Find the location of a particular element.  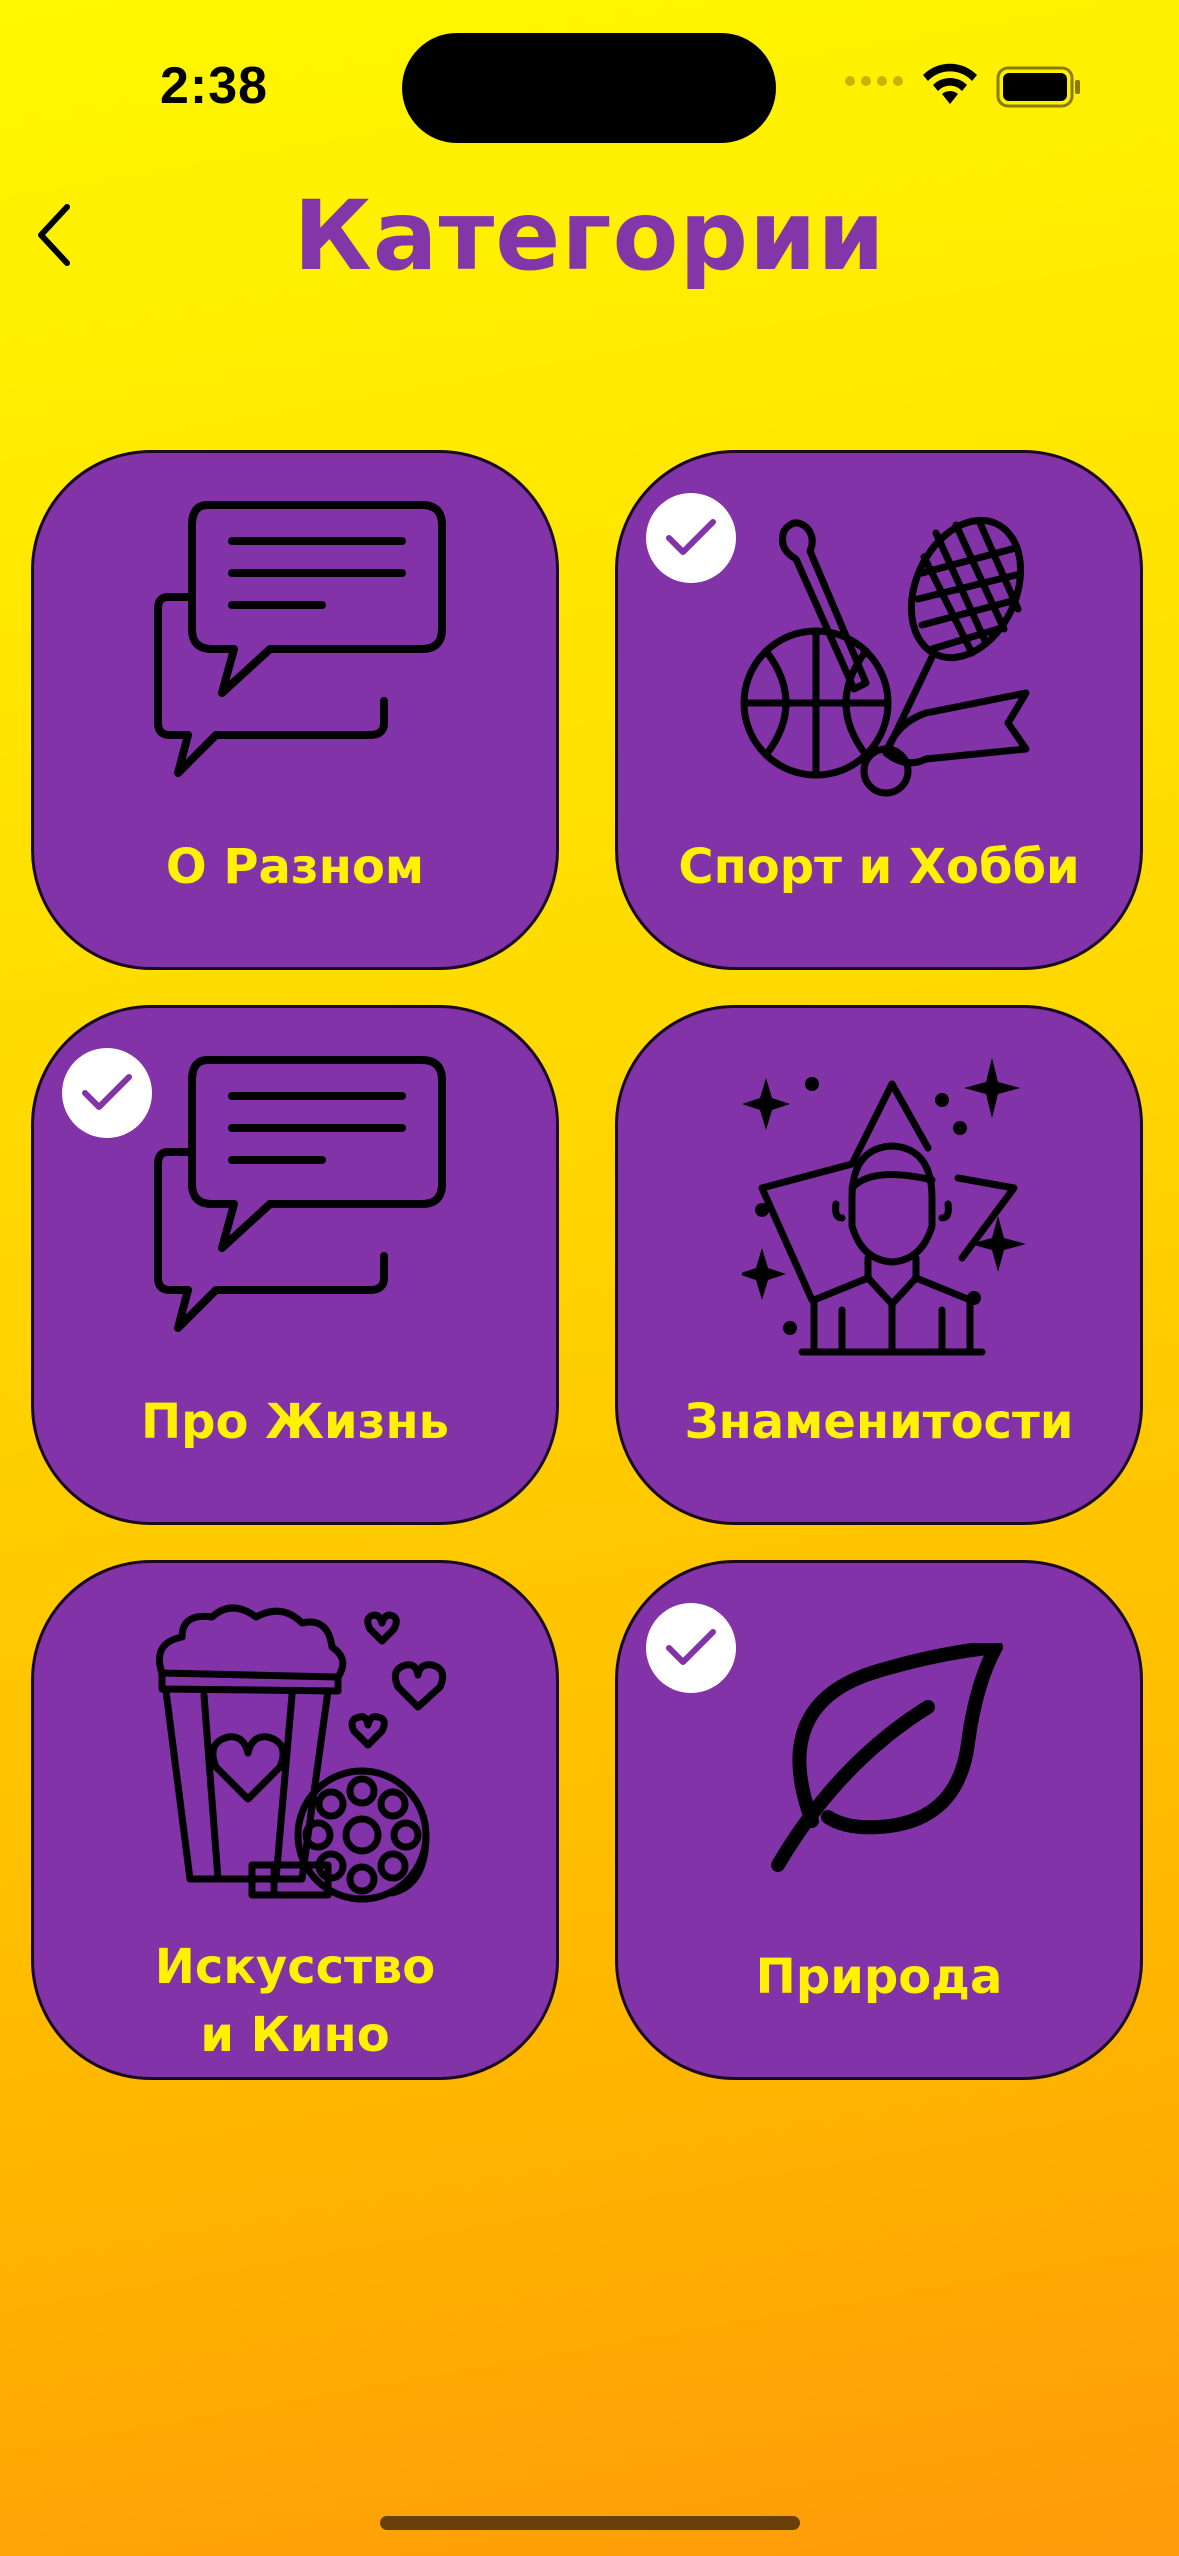

category-label: Природа is located at coordinates (879, 1977).